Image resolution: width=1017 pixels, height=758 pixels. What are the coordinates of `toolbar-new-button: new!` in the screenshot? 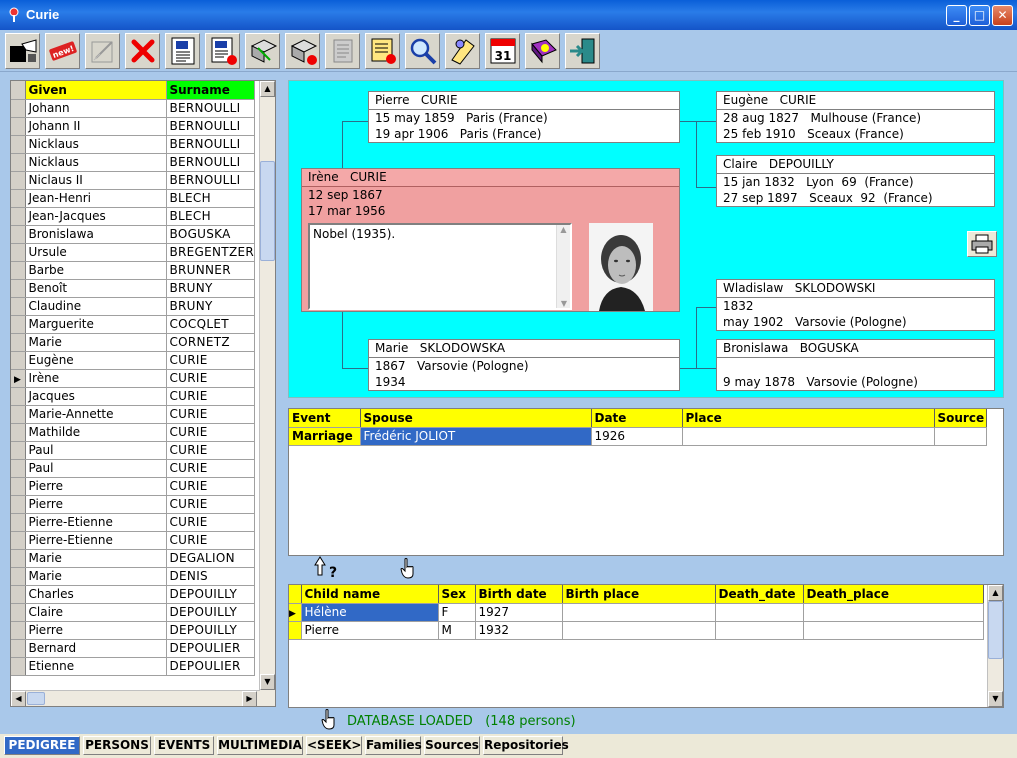 It's located at (62, 51).